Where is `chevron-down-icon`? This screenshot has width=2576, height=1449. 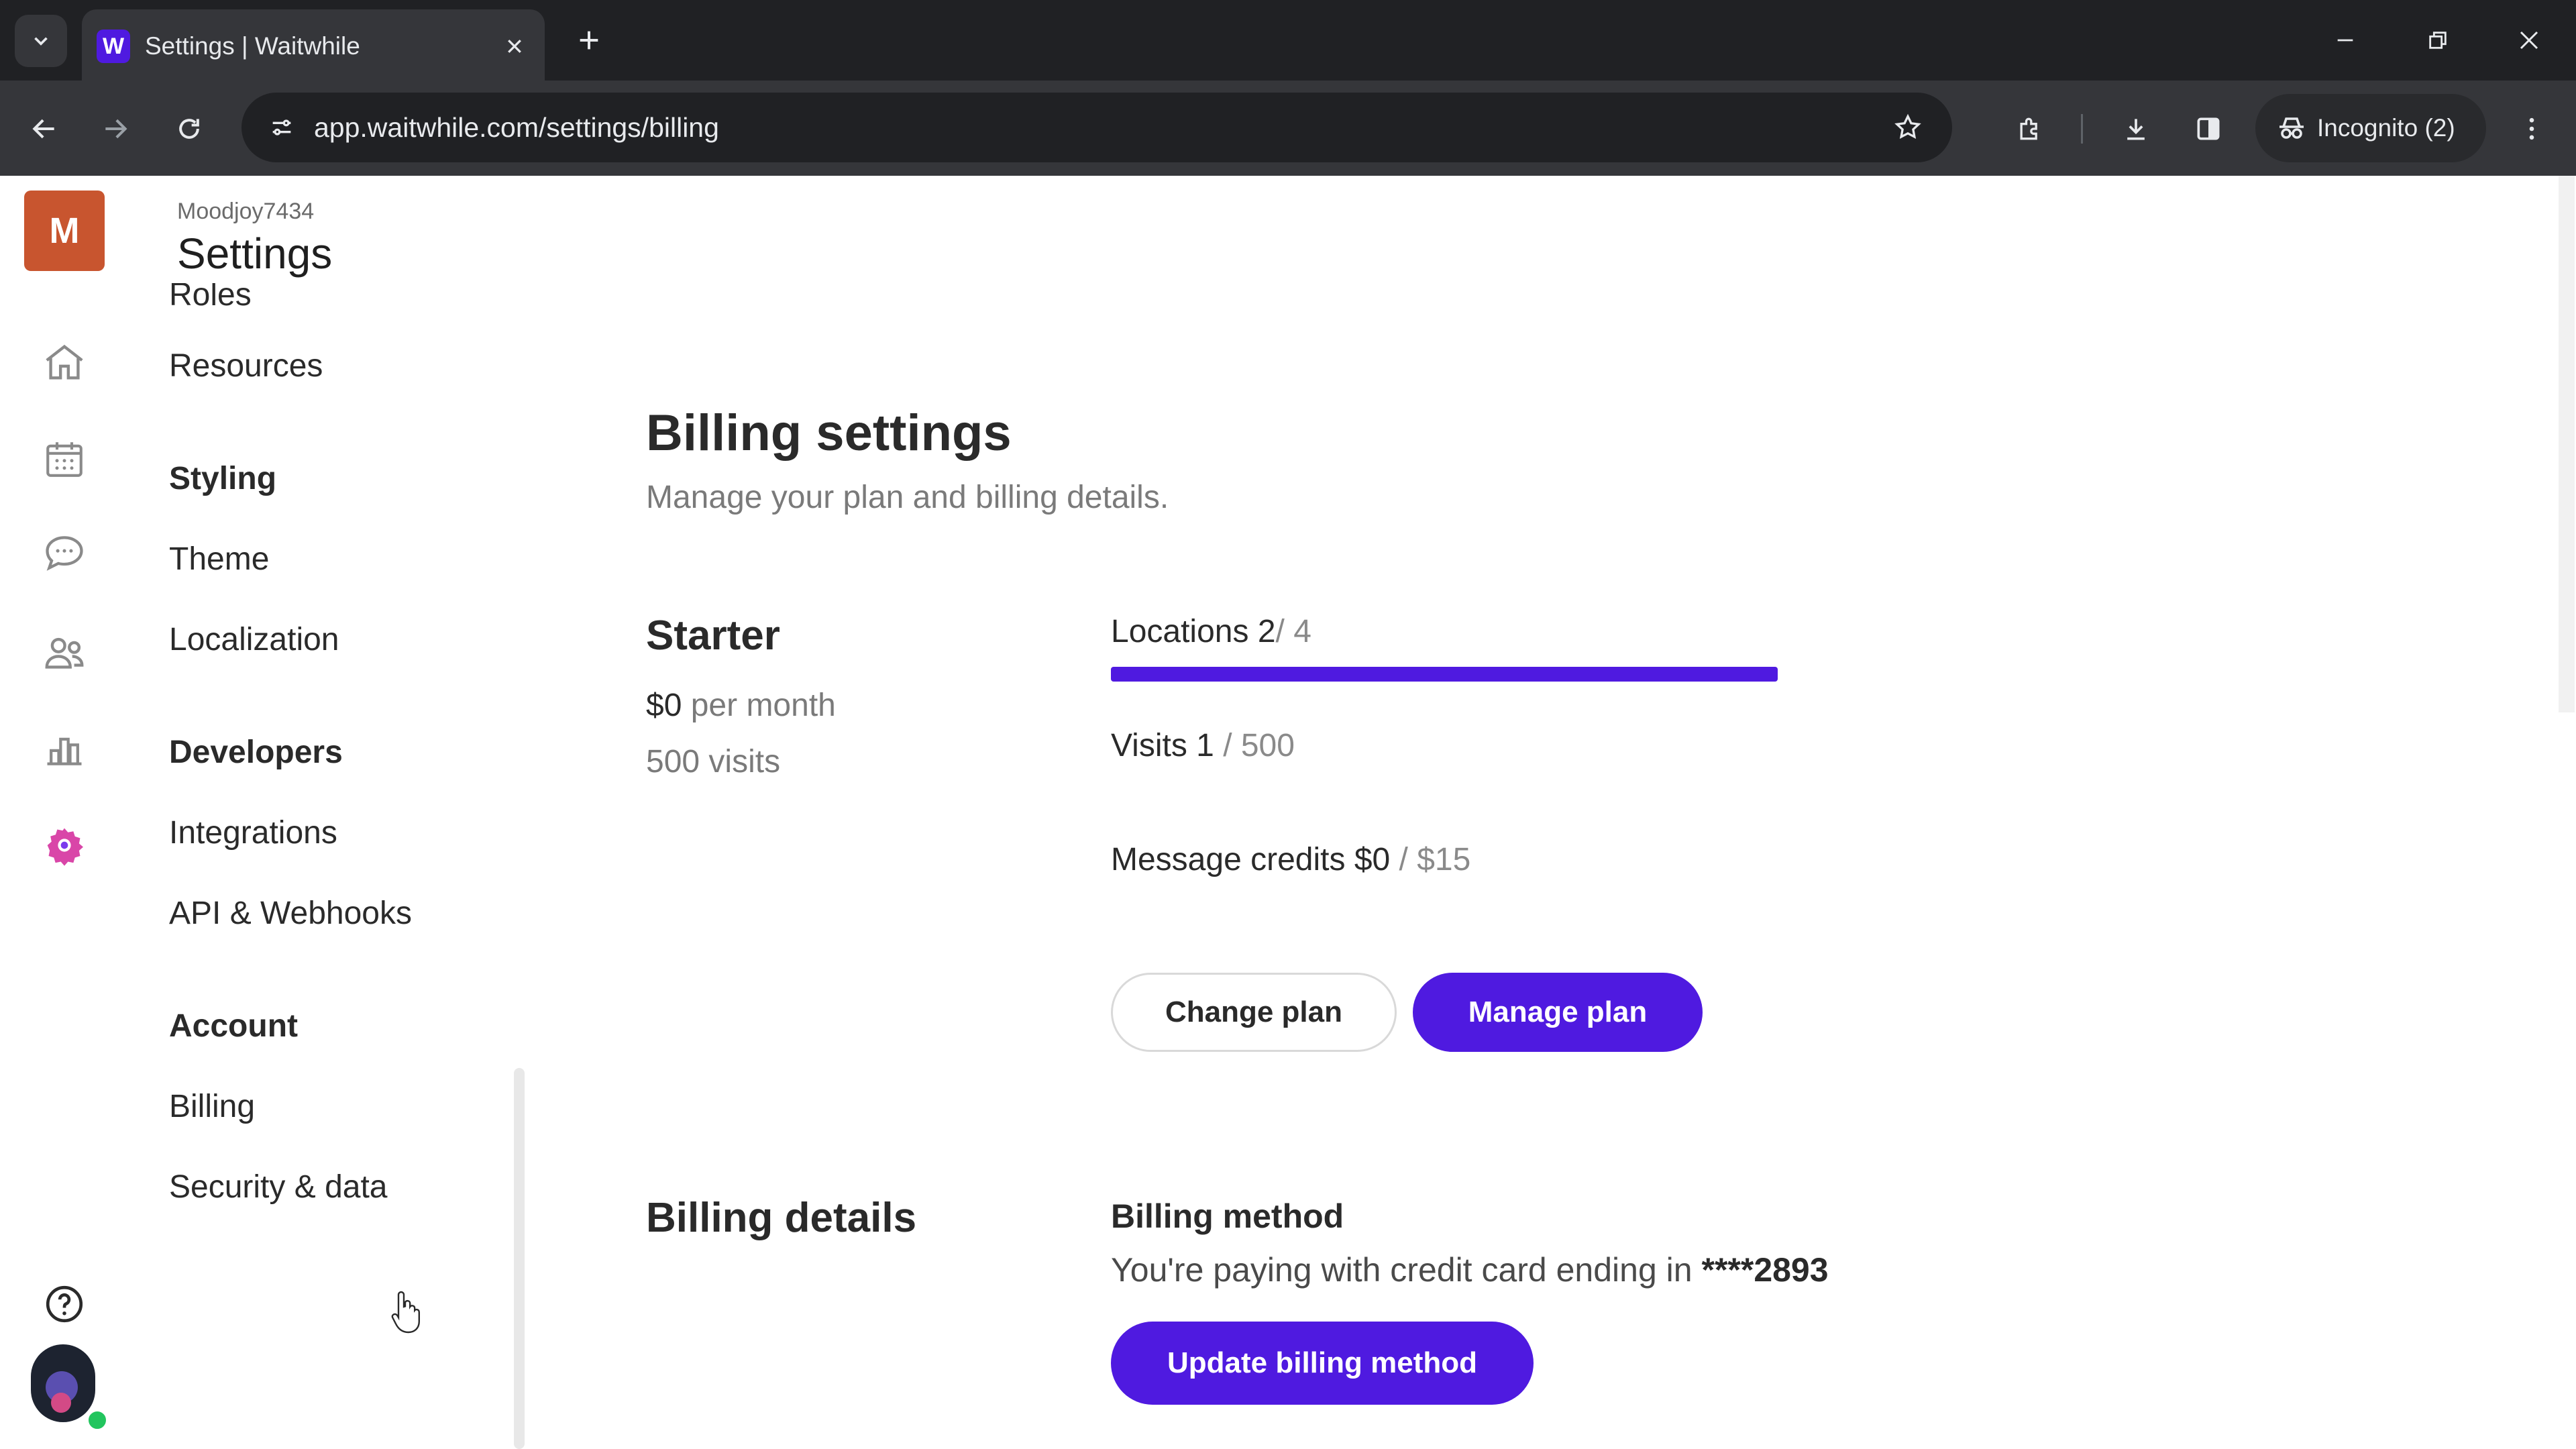 chevron-down-icon is located at coordinates (41, 41).